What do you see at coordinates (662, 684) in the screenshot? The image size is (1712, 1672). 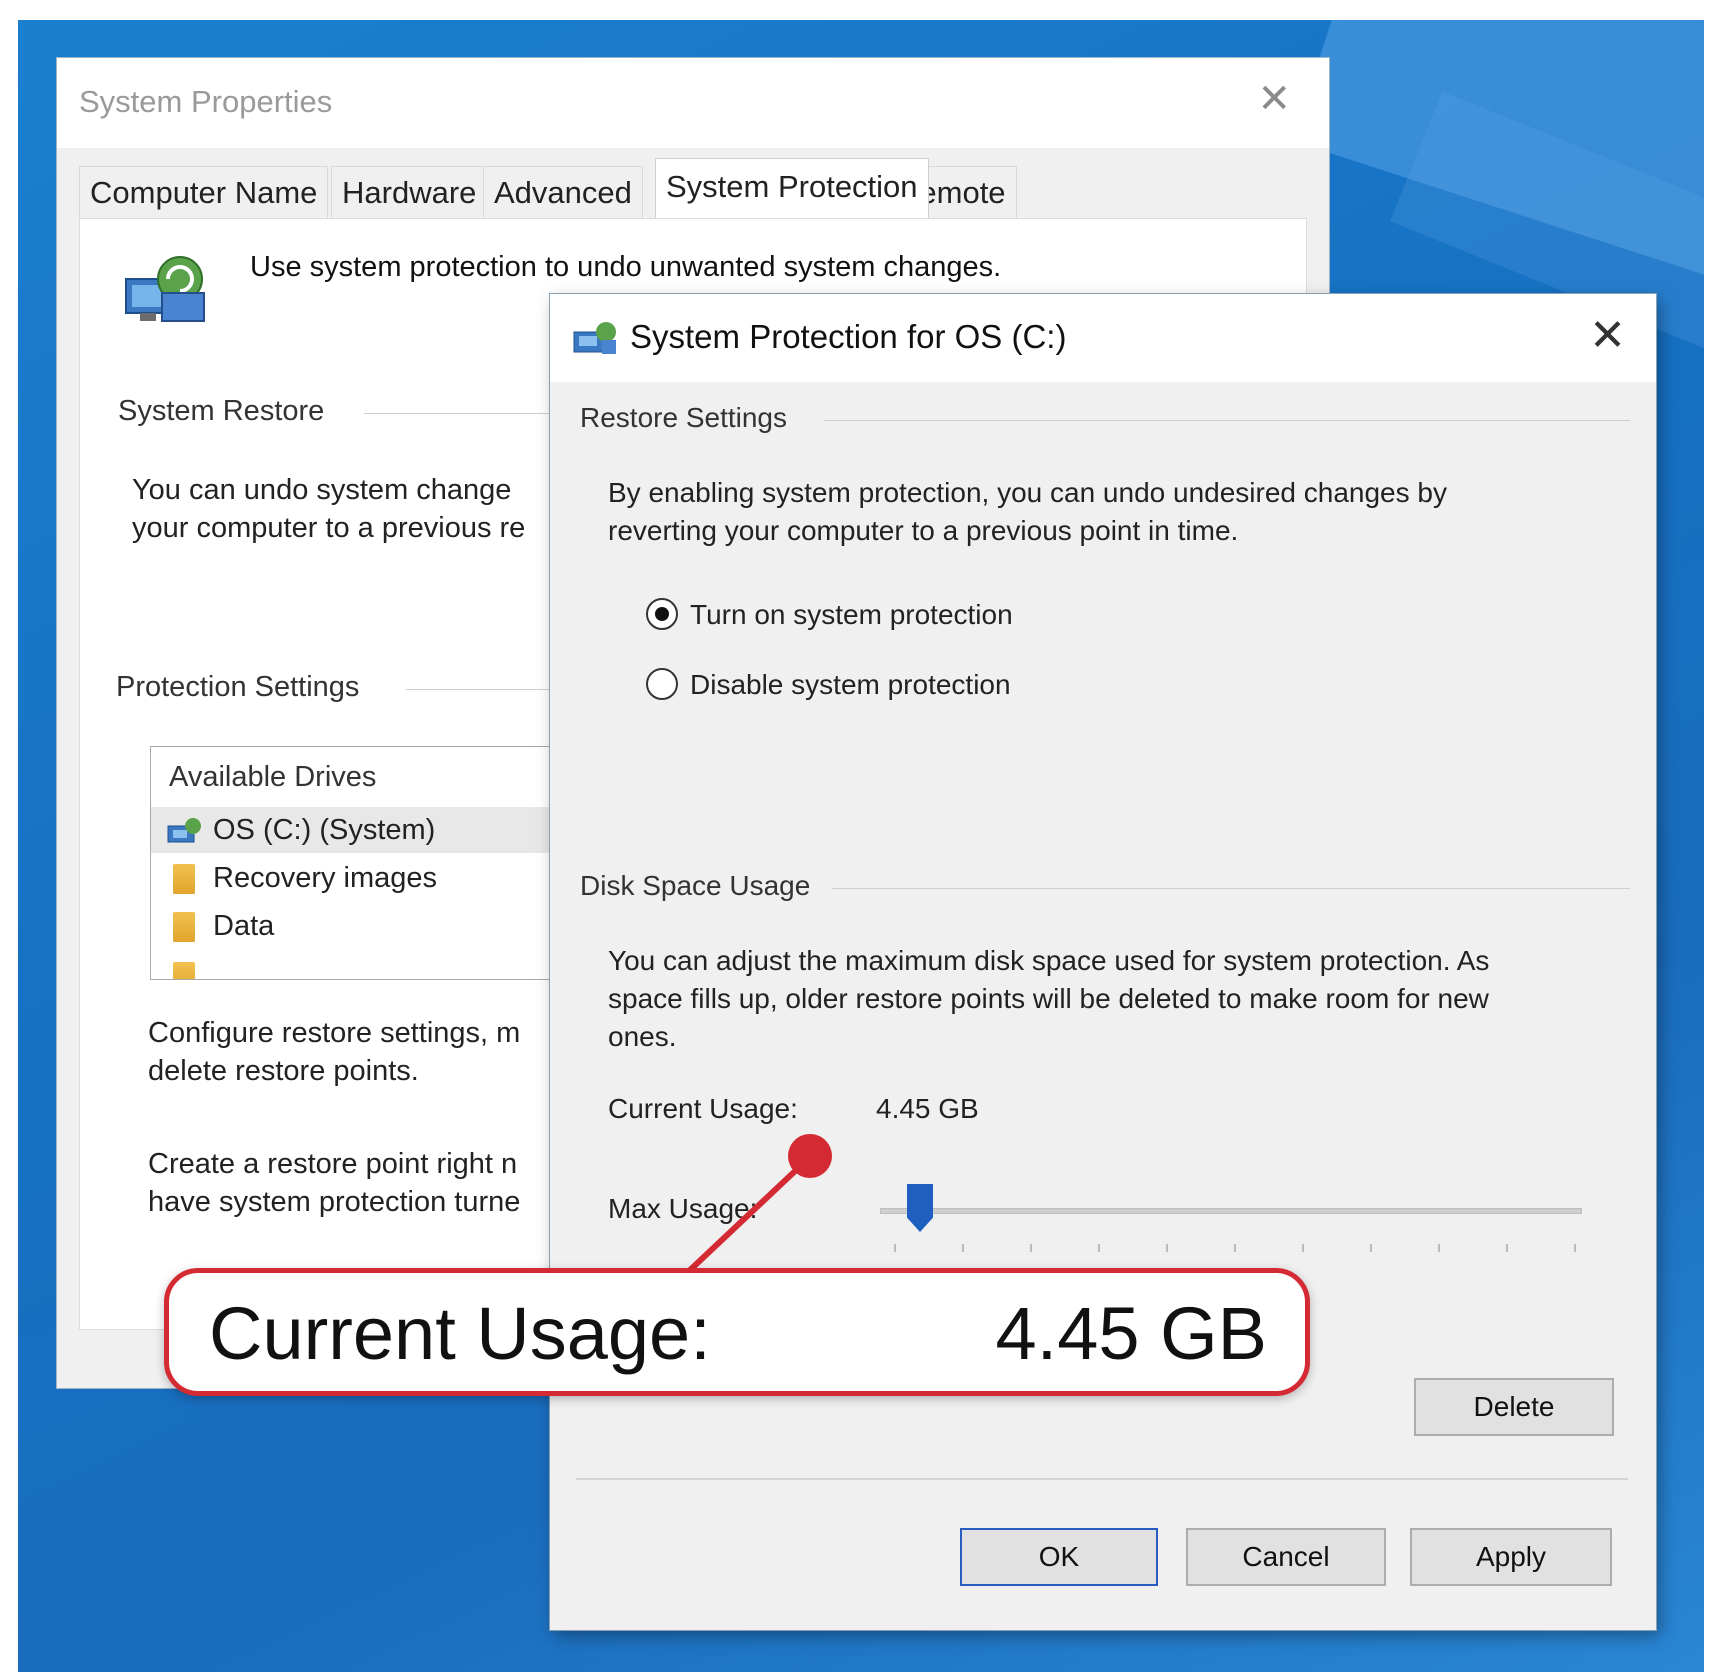 I see `radio-button` at bounding box center [662, 684].